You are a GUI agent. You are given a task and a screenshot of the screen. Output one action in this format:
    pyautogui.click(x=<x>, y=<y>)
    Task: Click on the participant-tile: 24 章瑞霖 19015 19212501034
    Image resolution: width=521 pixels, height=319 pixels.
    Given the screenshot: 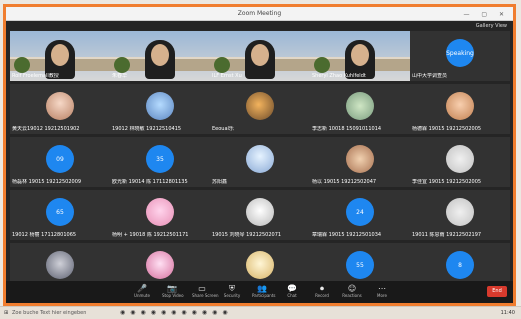 What is the action you would take?
    pyautogui.click(x=360, y=215)
    